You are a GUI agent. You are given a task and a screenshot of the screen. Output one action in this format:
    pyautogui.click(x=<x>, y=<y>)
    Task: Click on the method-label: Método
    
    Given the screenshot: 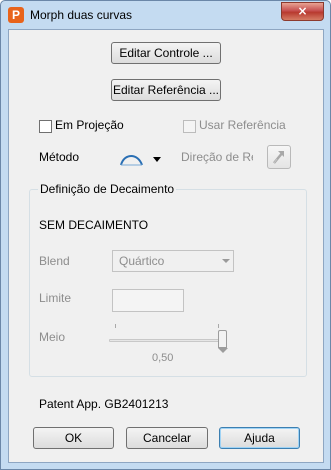 What is the action you would take?
    pyautogui.click(x=59, y=157)
    